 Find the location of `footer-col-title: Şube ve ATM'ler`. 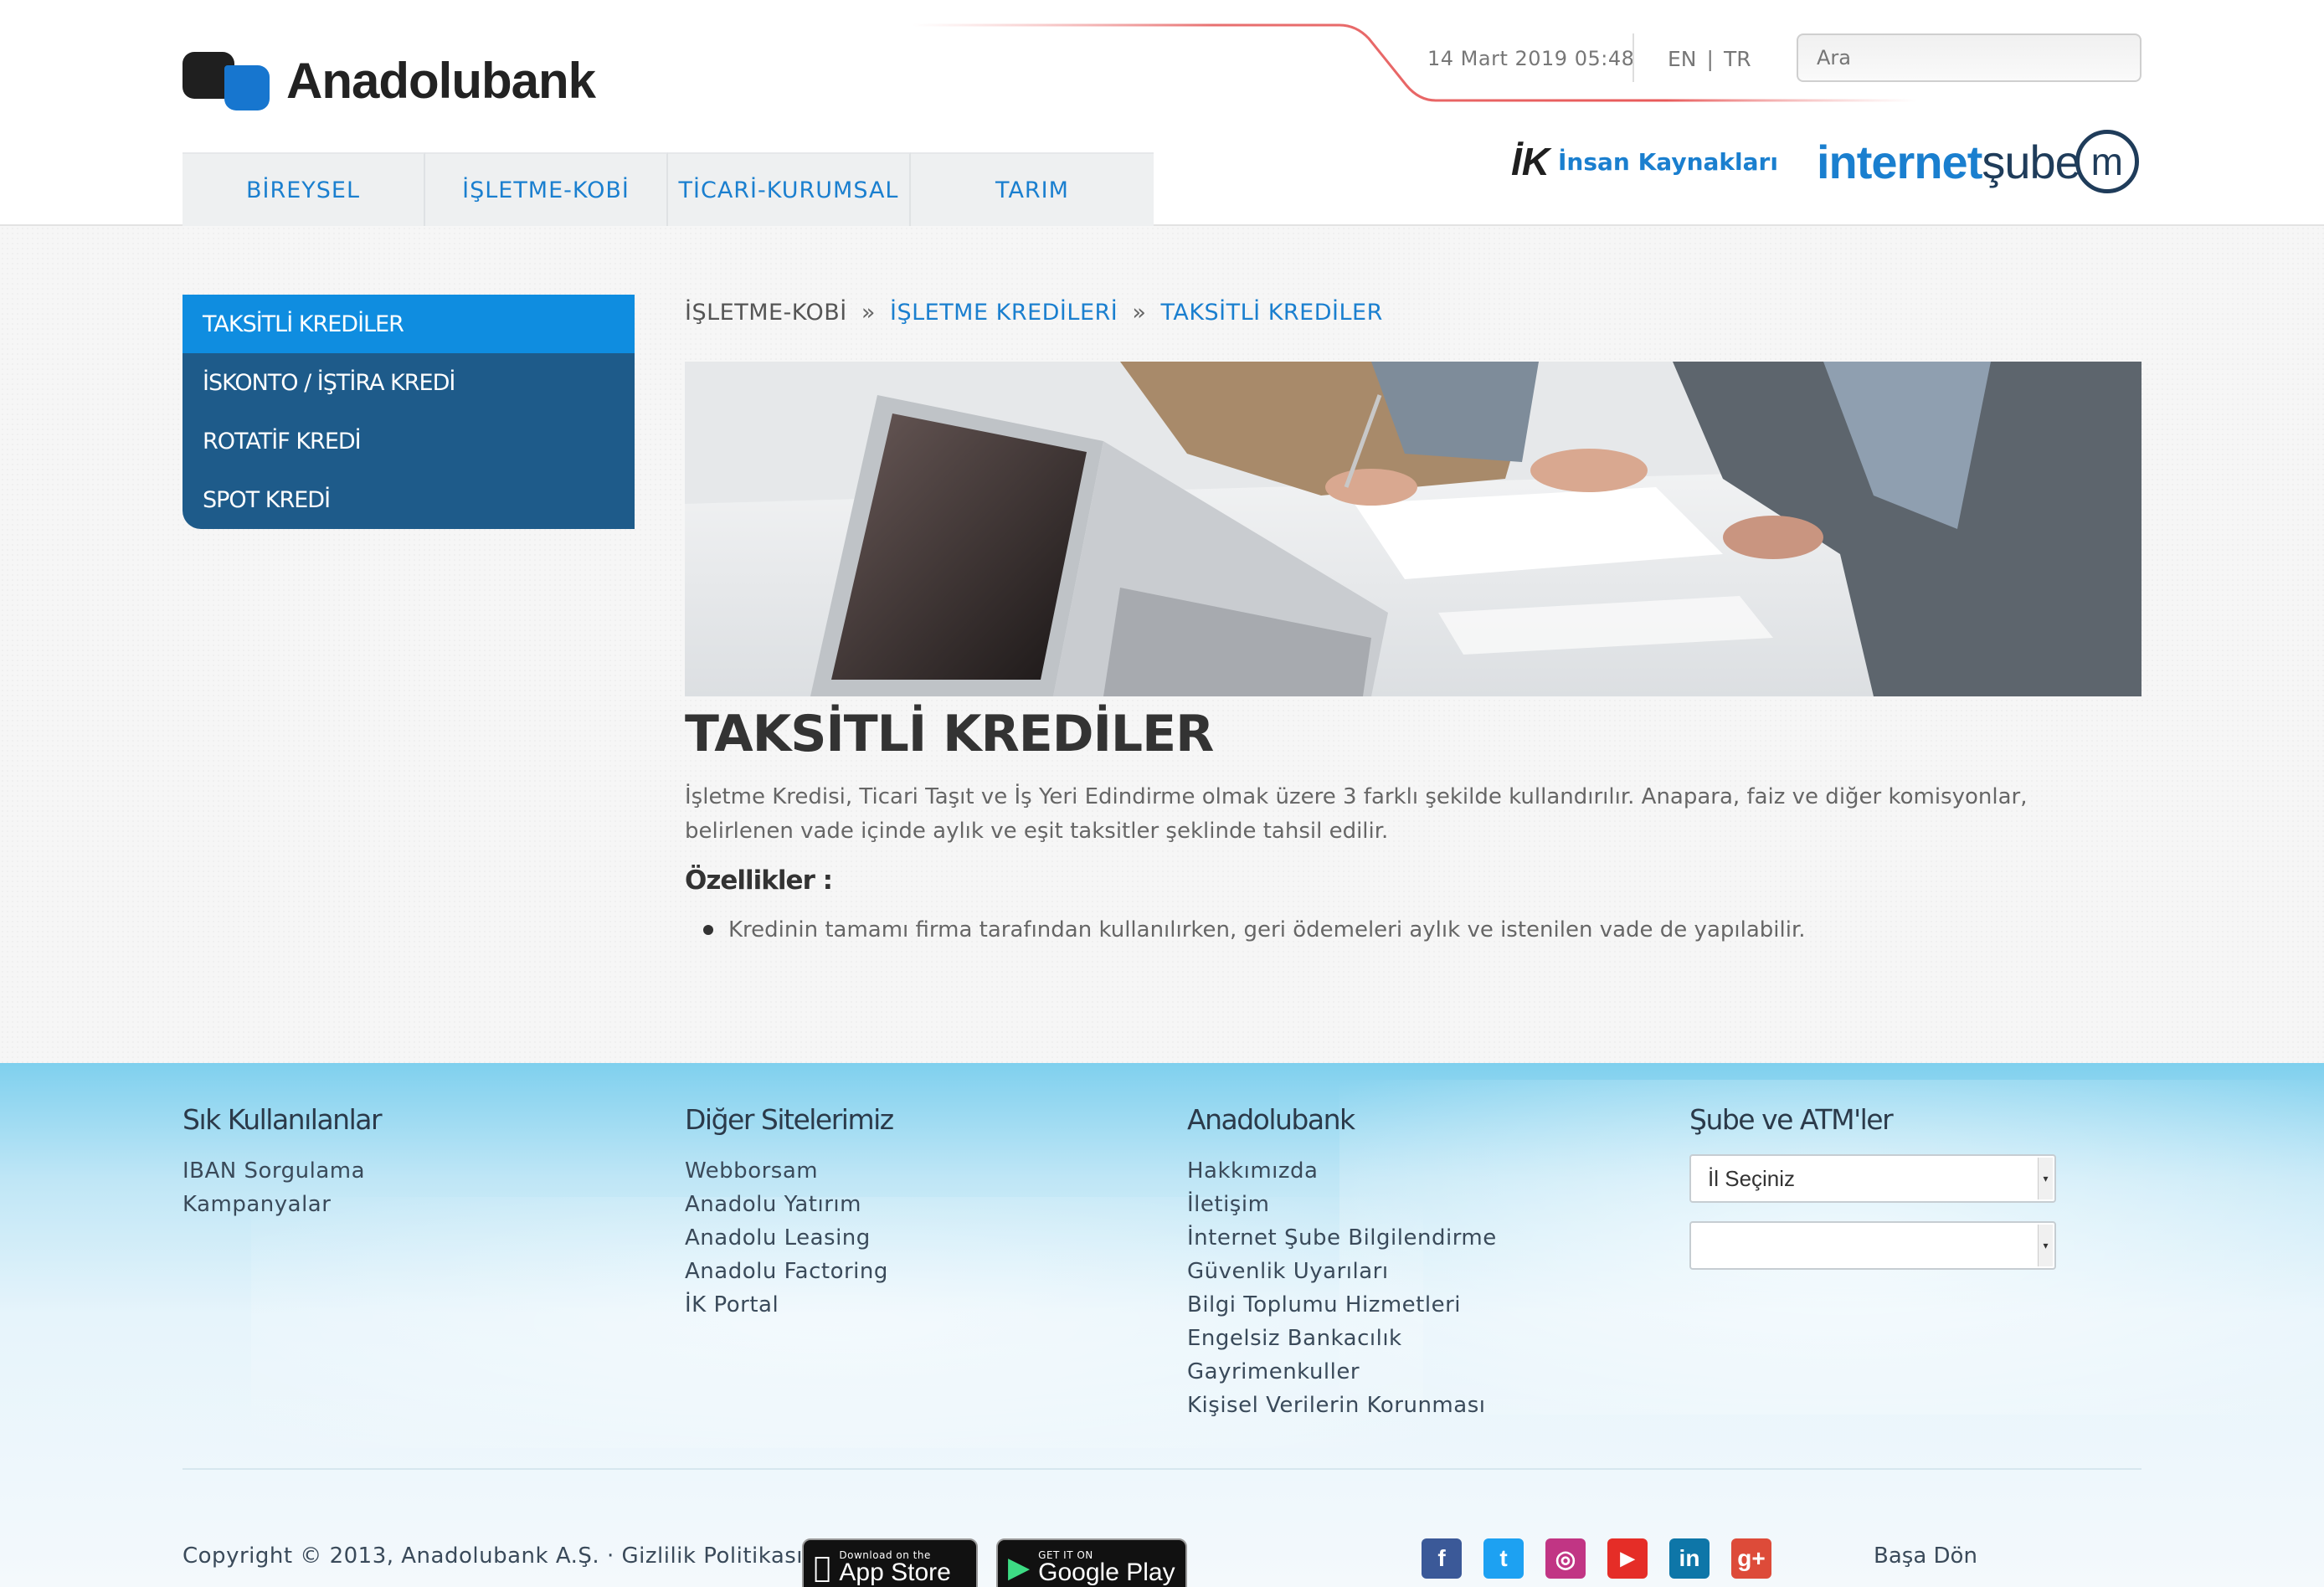

footer-col-title: Şube ve ATM'ler is located at coordinates (1791, 1119).